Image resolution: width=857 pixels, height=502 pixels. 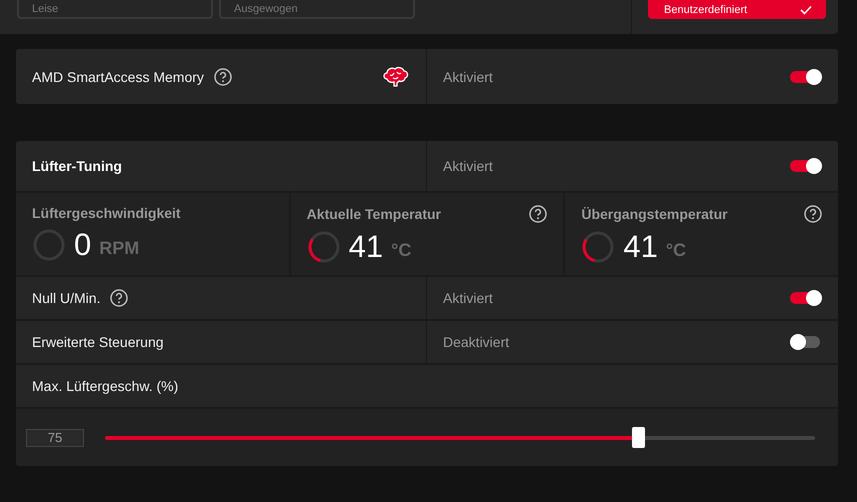 What do you see at coordinates (83, 245) in the screenshot?
I see `stat-value: 0` at bounding box center [83, 245].